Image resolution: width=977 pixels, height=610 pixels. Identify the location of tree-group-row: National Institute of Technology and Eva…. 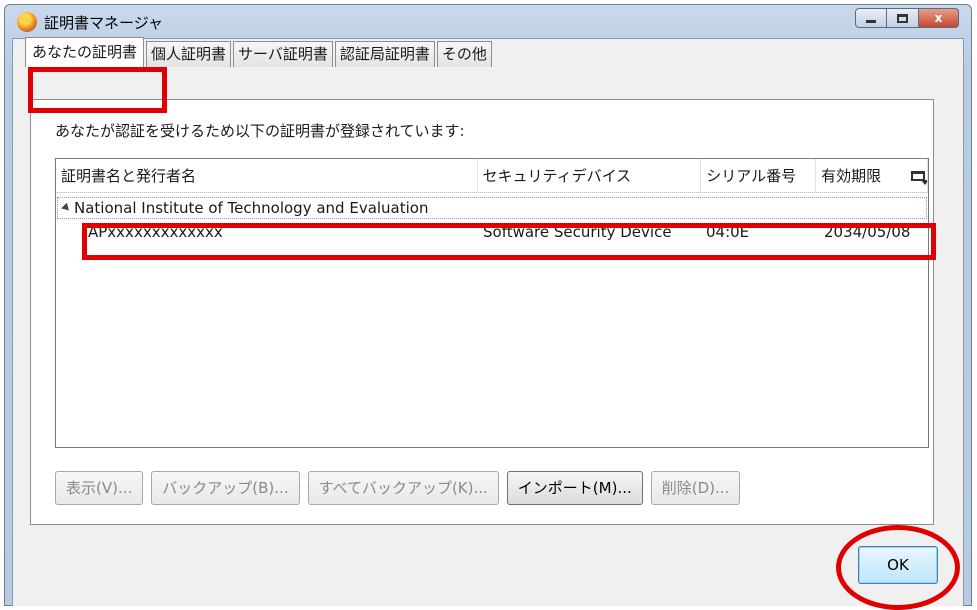
(492, 208).